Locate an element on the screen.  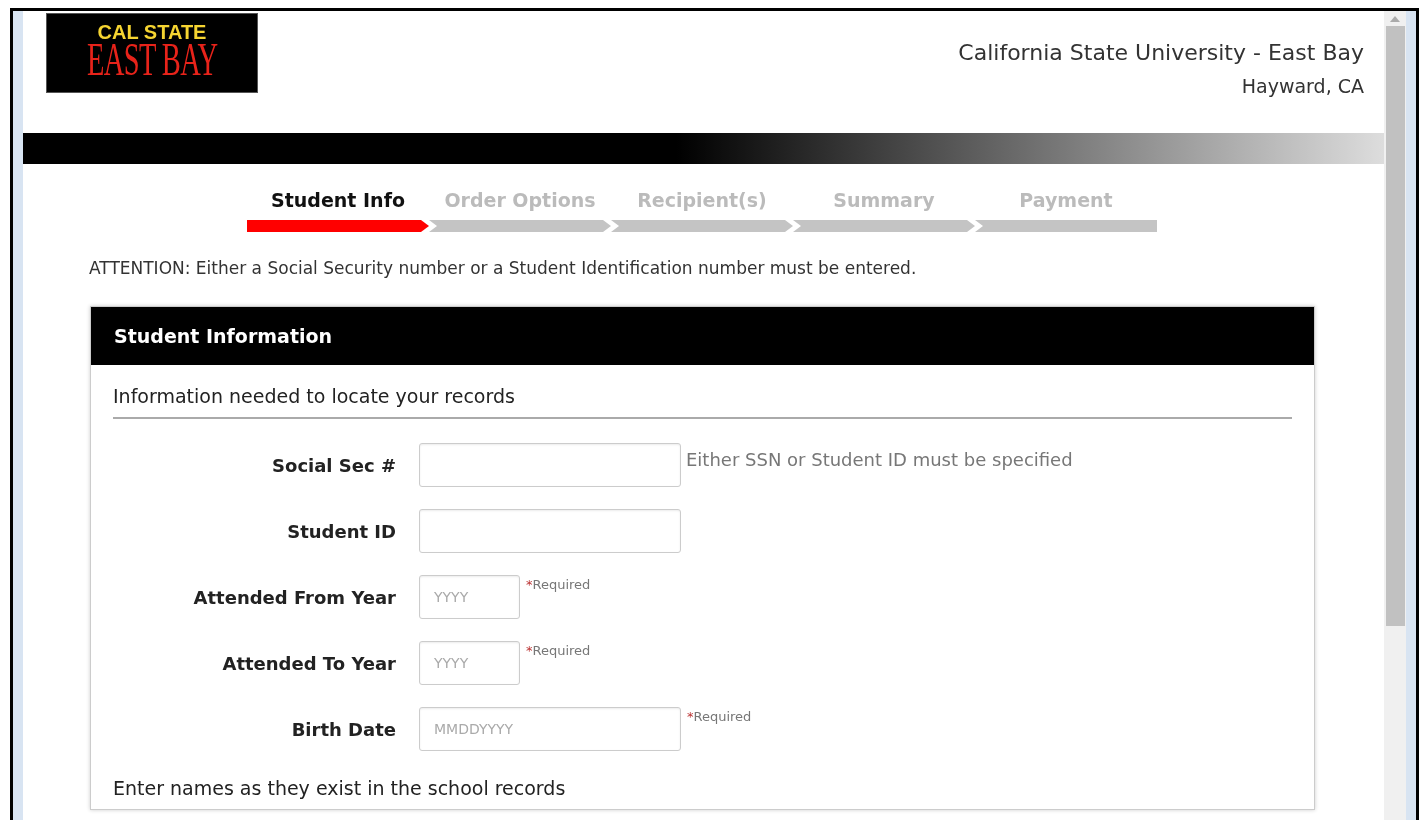
section-heading: Enter names as they exist in the school records is located at coordinates (340, 788).